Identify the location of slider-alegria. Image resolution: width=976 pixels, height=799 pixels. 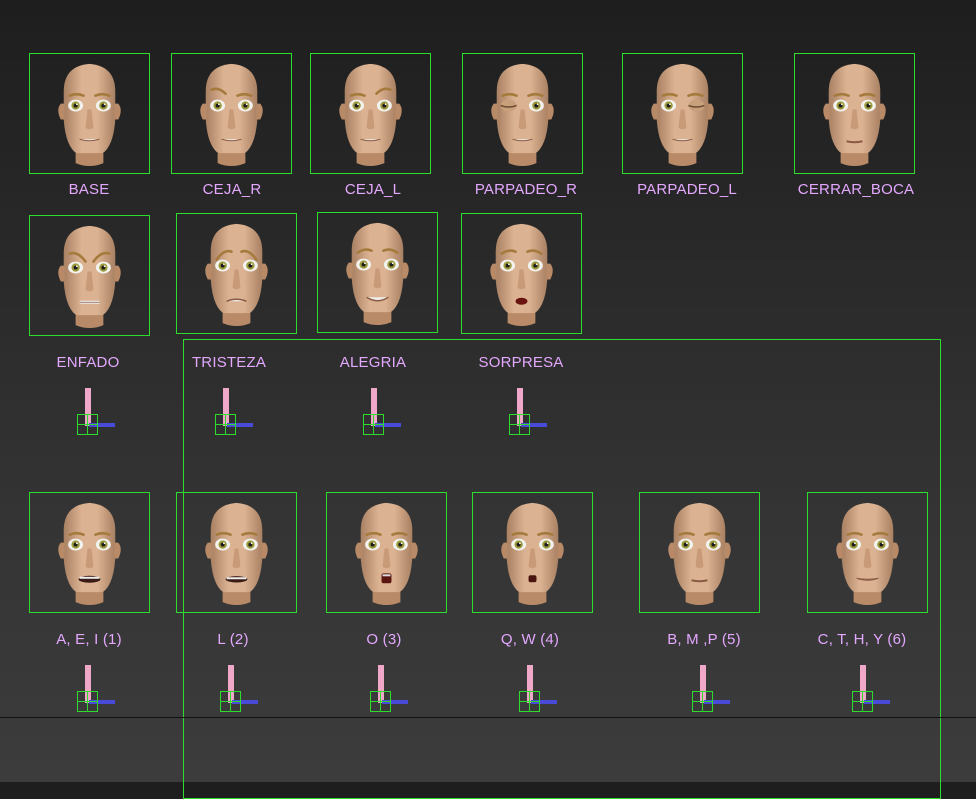
(383, 413).